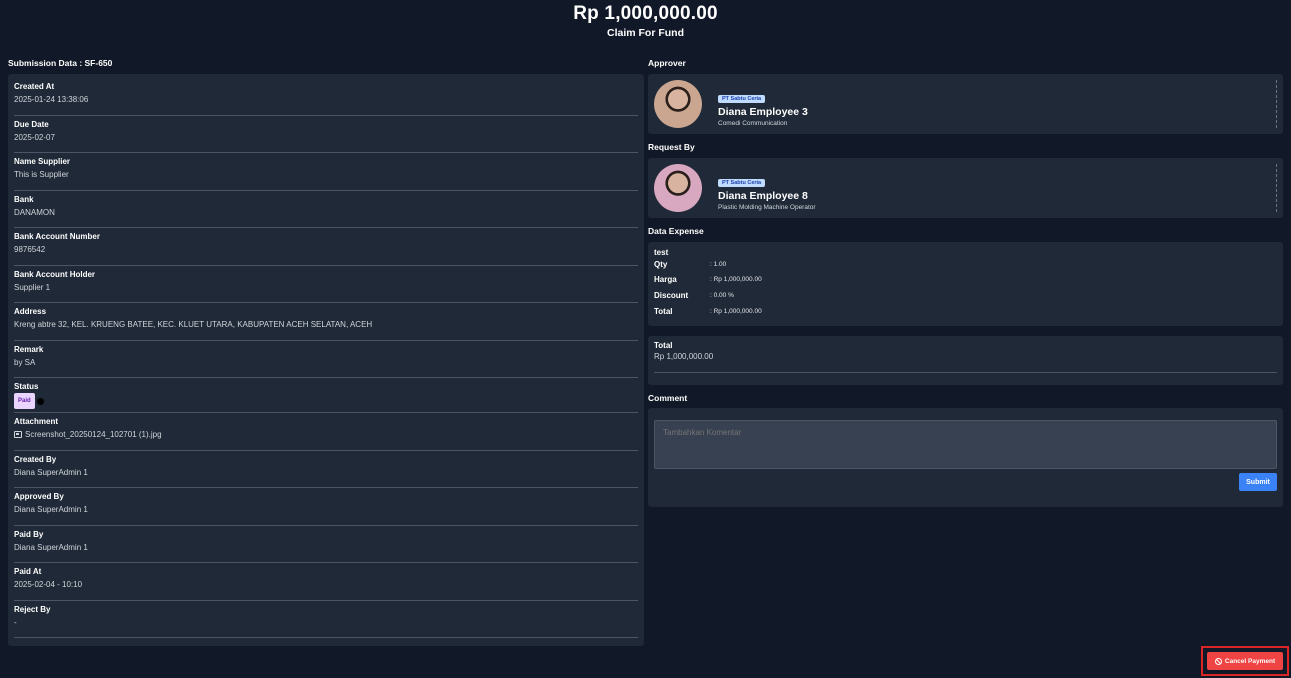 The image size is (1291, 678). Describe the element at coordinates (763, 112) in the screenshot. I see `approver-name: Diana Employee 3` at that location.